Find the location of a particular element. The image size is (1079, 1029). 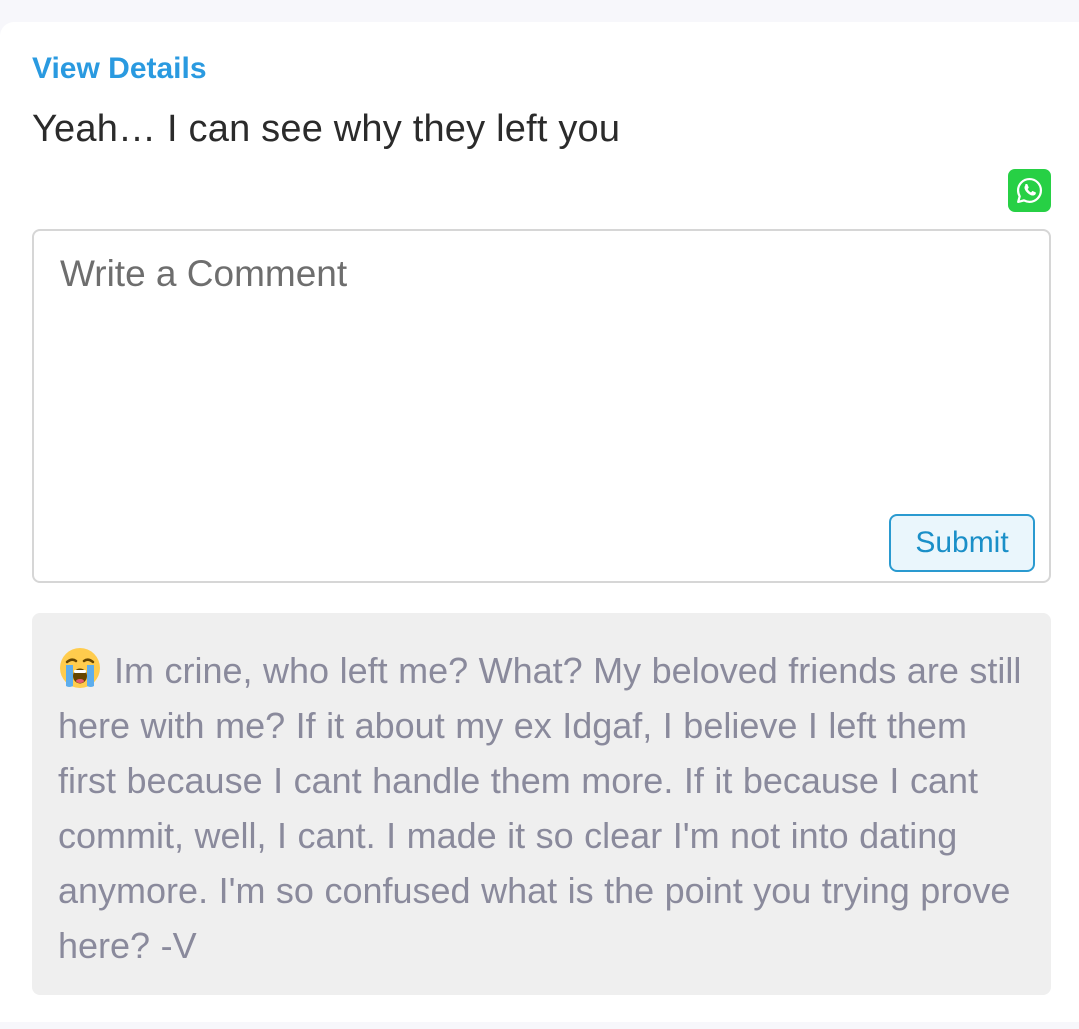

view-details-link: View Details is located at coordinates (119, 69).